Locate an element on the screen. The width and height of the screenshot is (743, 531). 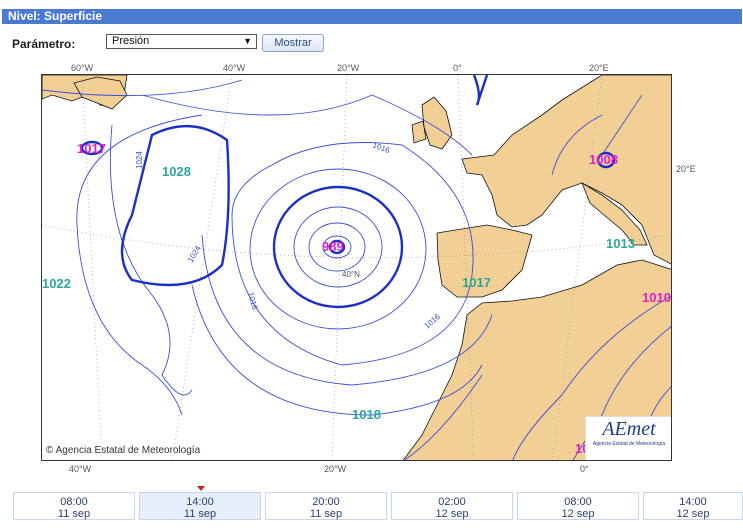
pressure-center-label: 1022 is located at coordinates (56, 283).